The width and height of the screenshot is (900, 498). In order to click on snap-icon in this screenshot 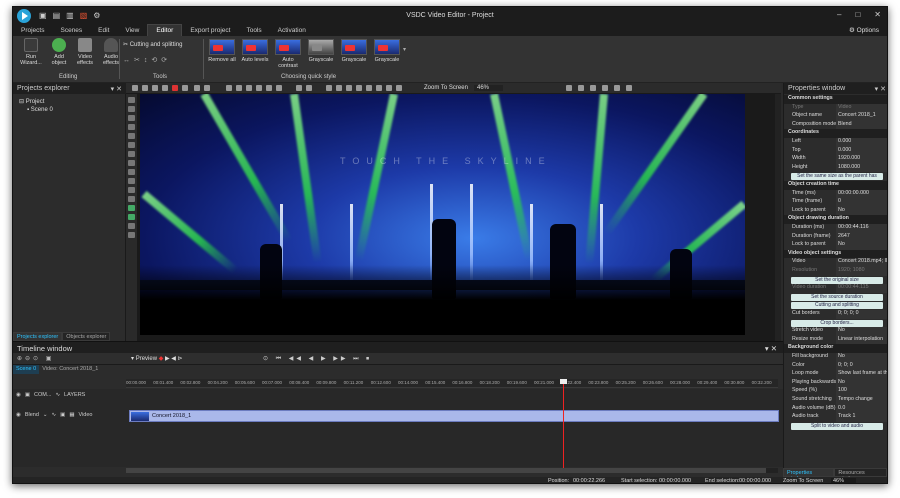, I will do `click(581, 88)`.